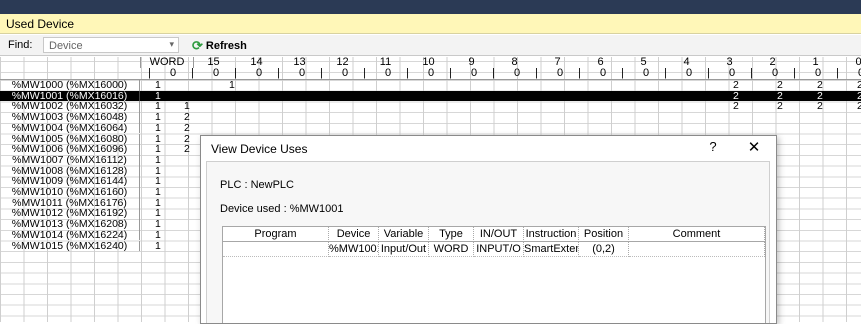 The image size is (861, 324). Describe the element at coordinates (430, 7) in the screenshot. I see `window-titlebar` at that location.